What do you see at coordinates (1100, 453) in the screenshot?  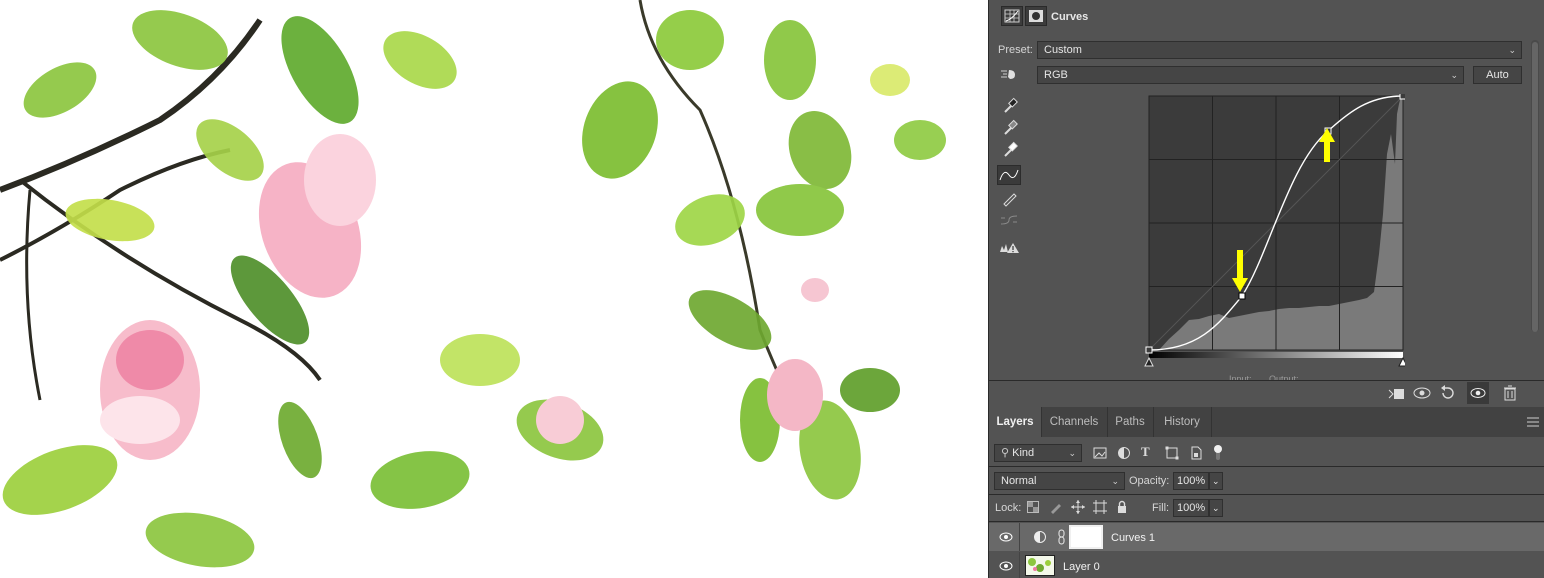 I see `pixel-layer-filter-icon` at bounding box center [1100, 453].